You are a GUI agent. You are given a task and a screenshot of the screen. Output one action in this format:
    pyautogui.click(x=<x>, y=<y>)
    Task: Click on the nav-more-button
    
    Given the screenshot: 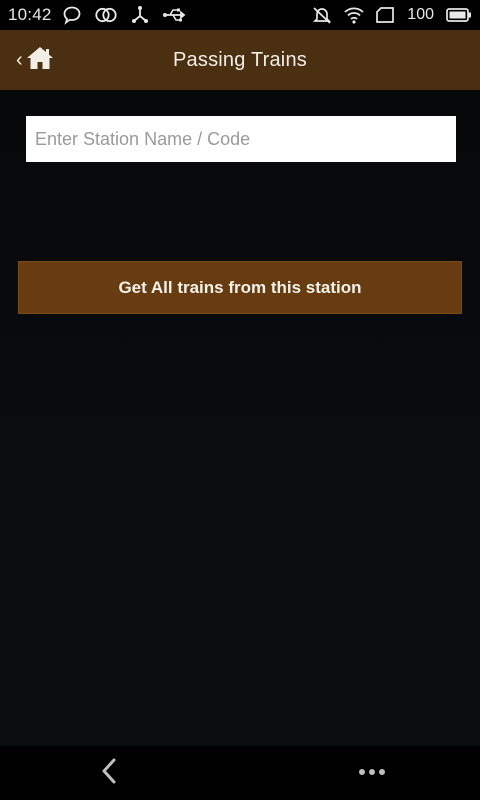 What is the action you would take?
    pyautogui.click(x=372, y=773)
    